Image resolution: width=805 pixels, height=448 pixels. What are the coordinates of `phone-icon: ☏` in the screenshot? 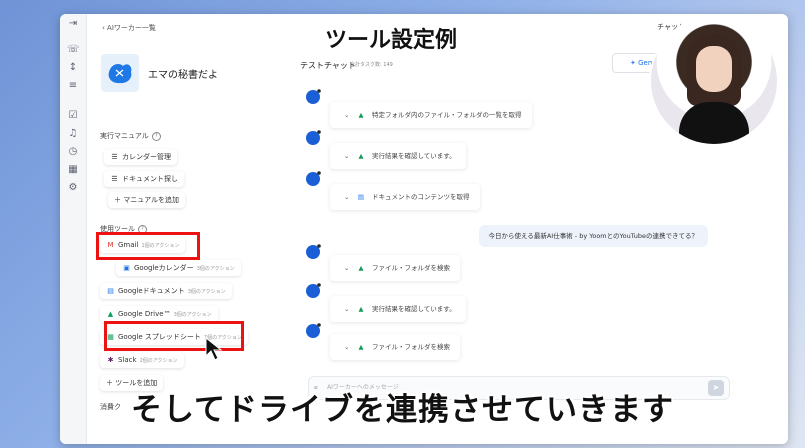 It's located at (73, 50).